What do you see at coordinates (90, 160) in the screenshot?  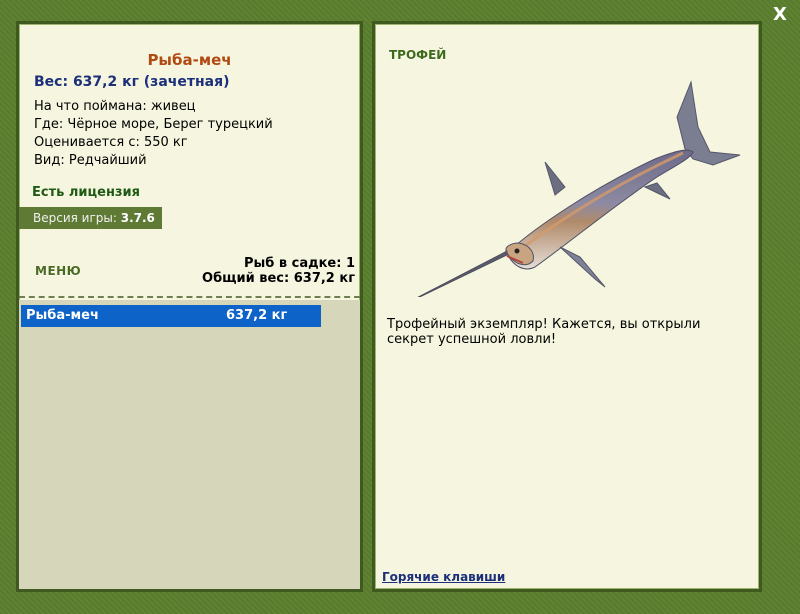 I see `rarity-text: Вид: Редчайший` at bounding box center [90, 160].